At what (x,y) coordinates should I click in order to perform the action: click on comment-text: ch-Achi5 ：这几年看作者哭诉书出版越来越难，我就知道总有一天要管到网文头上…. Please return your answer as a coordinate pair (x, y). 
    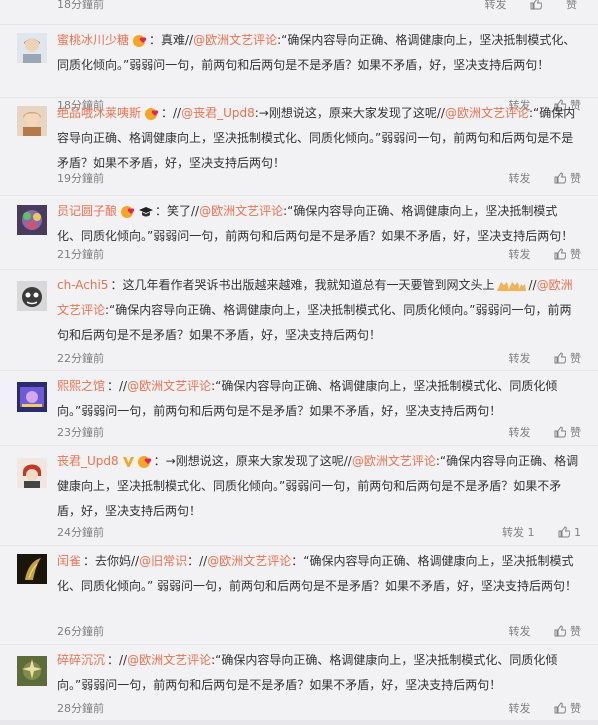
    Looking at the image, I should click on (315, 310).